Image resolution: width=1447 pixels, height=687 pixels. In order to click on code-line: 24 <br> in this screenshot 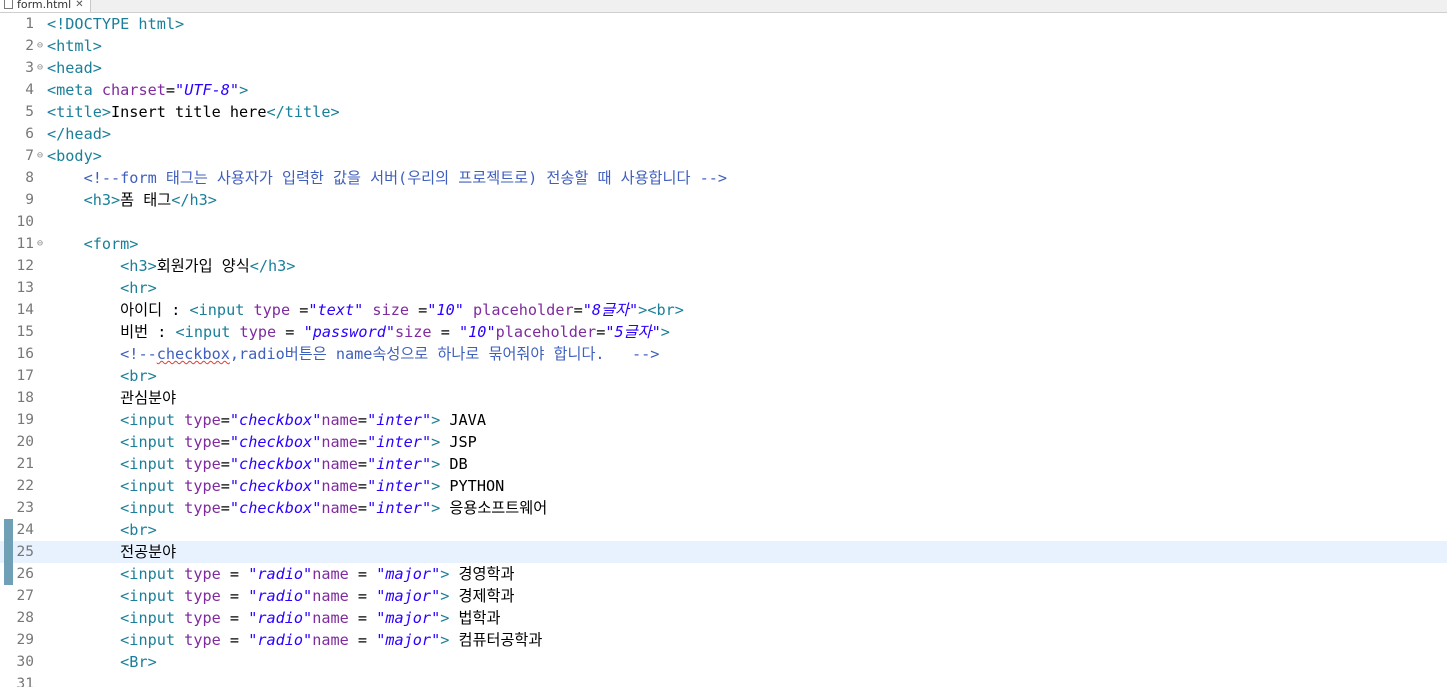, I will do `click(723, 530)`.